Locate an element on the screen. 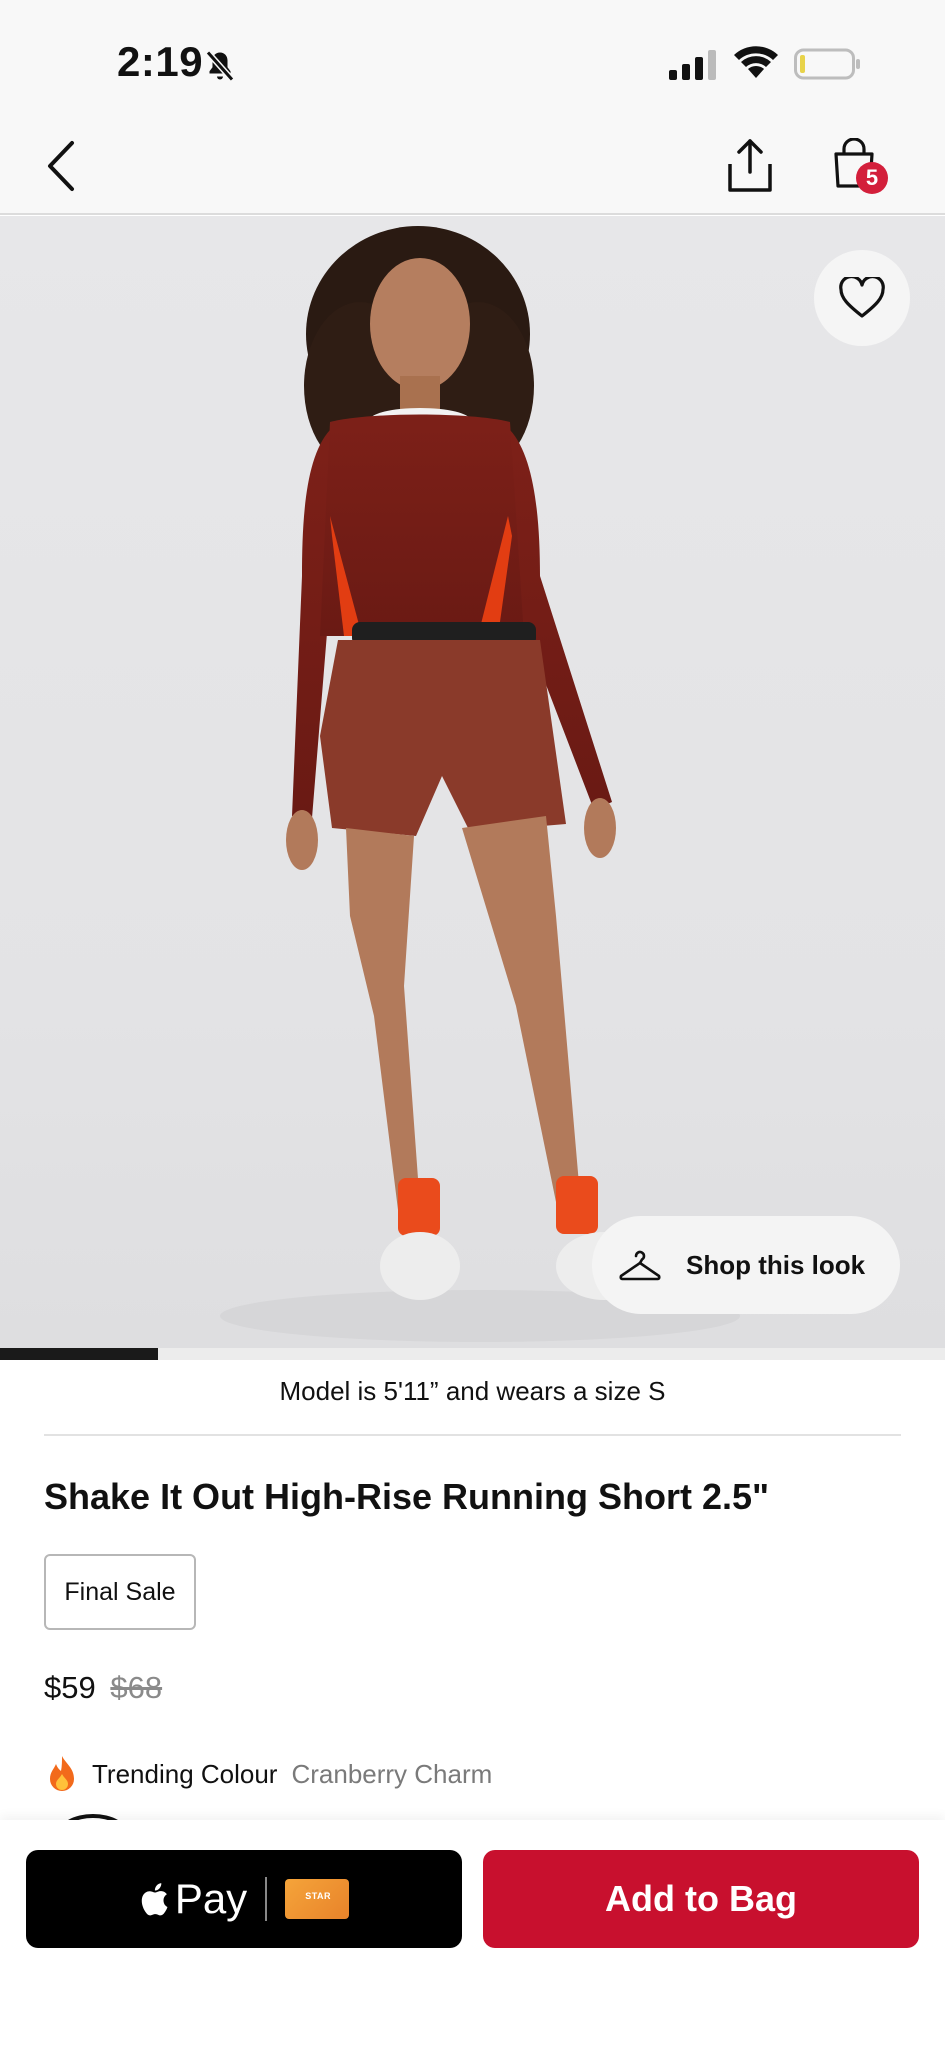  model-note: Model is 5'11” and wears a size S is located at coordinates (472, 1391).